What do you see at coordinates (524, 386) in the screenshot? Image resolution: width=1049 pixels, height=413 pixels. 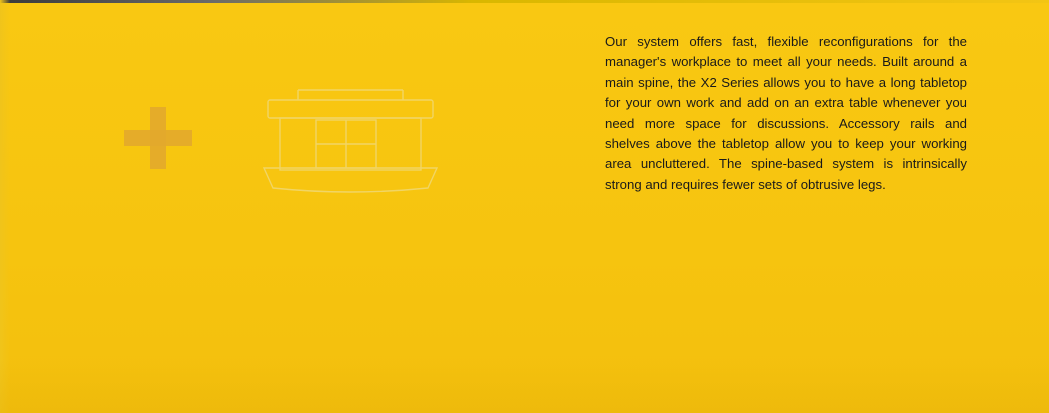 I see `bottom-shade` at bounding box center [524, 386].